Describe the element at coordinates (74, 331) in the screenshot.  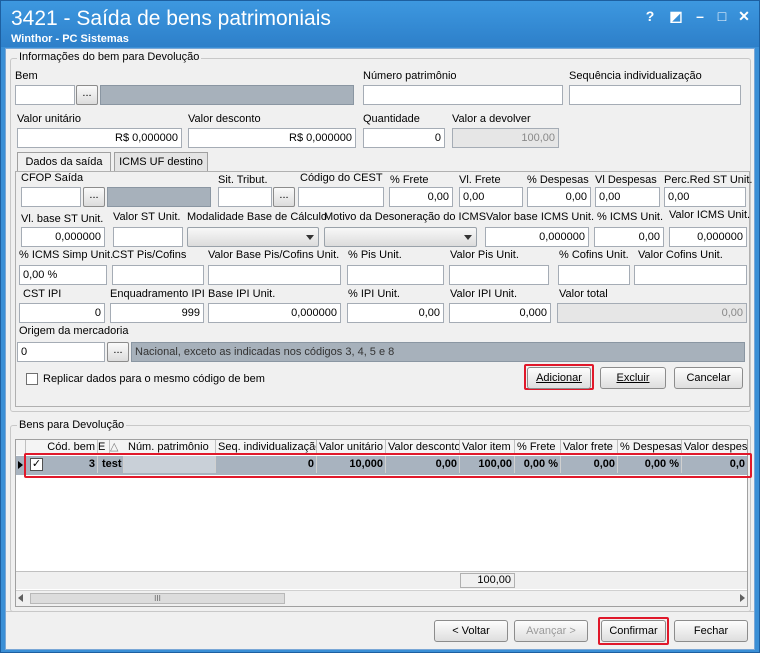
I see `origem-label: Origem da mercadoria` at that location.